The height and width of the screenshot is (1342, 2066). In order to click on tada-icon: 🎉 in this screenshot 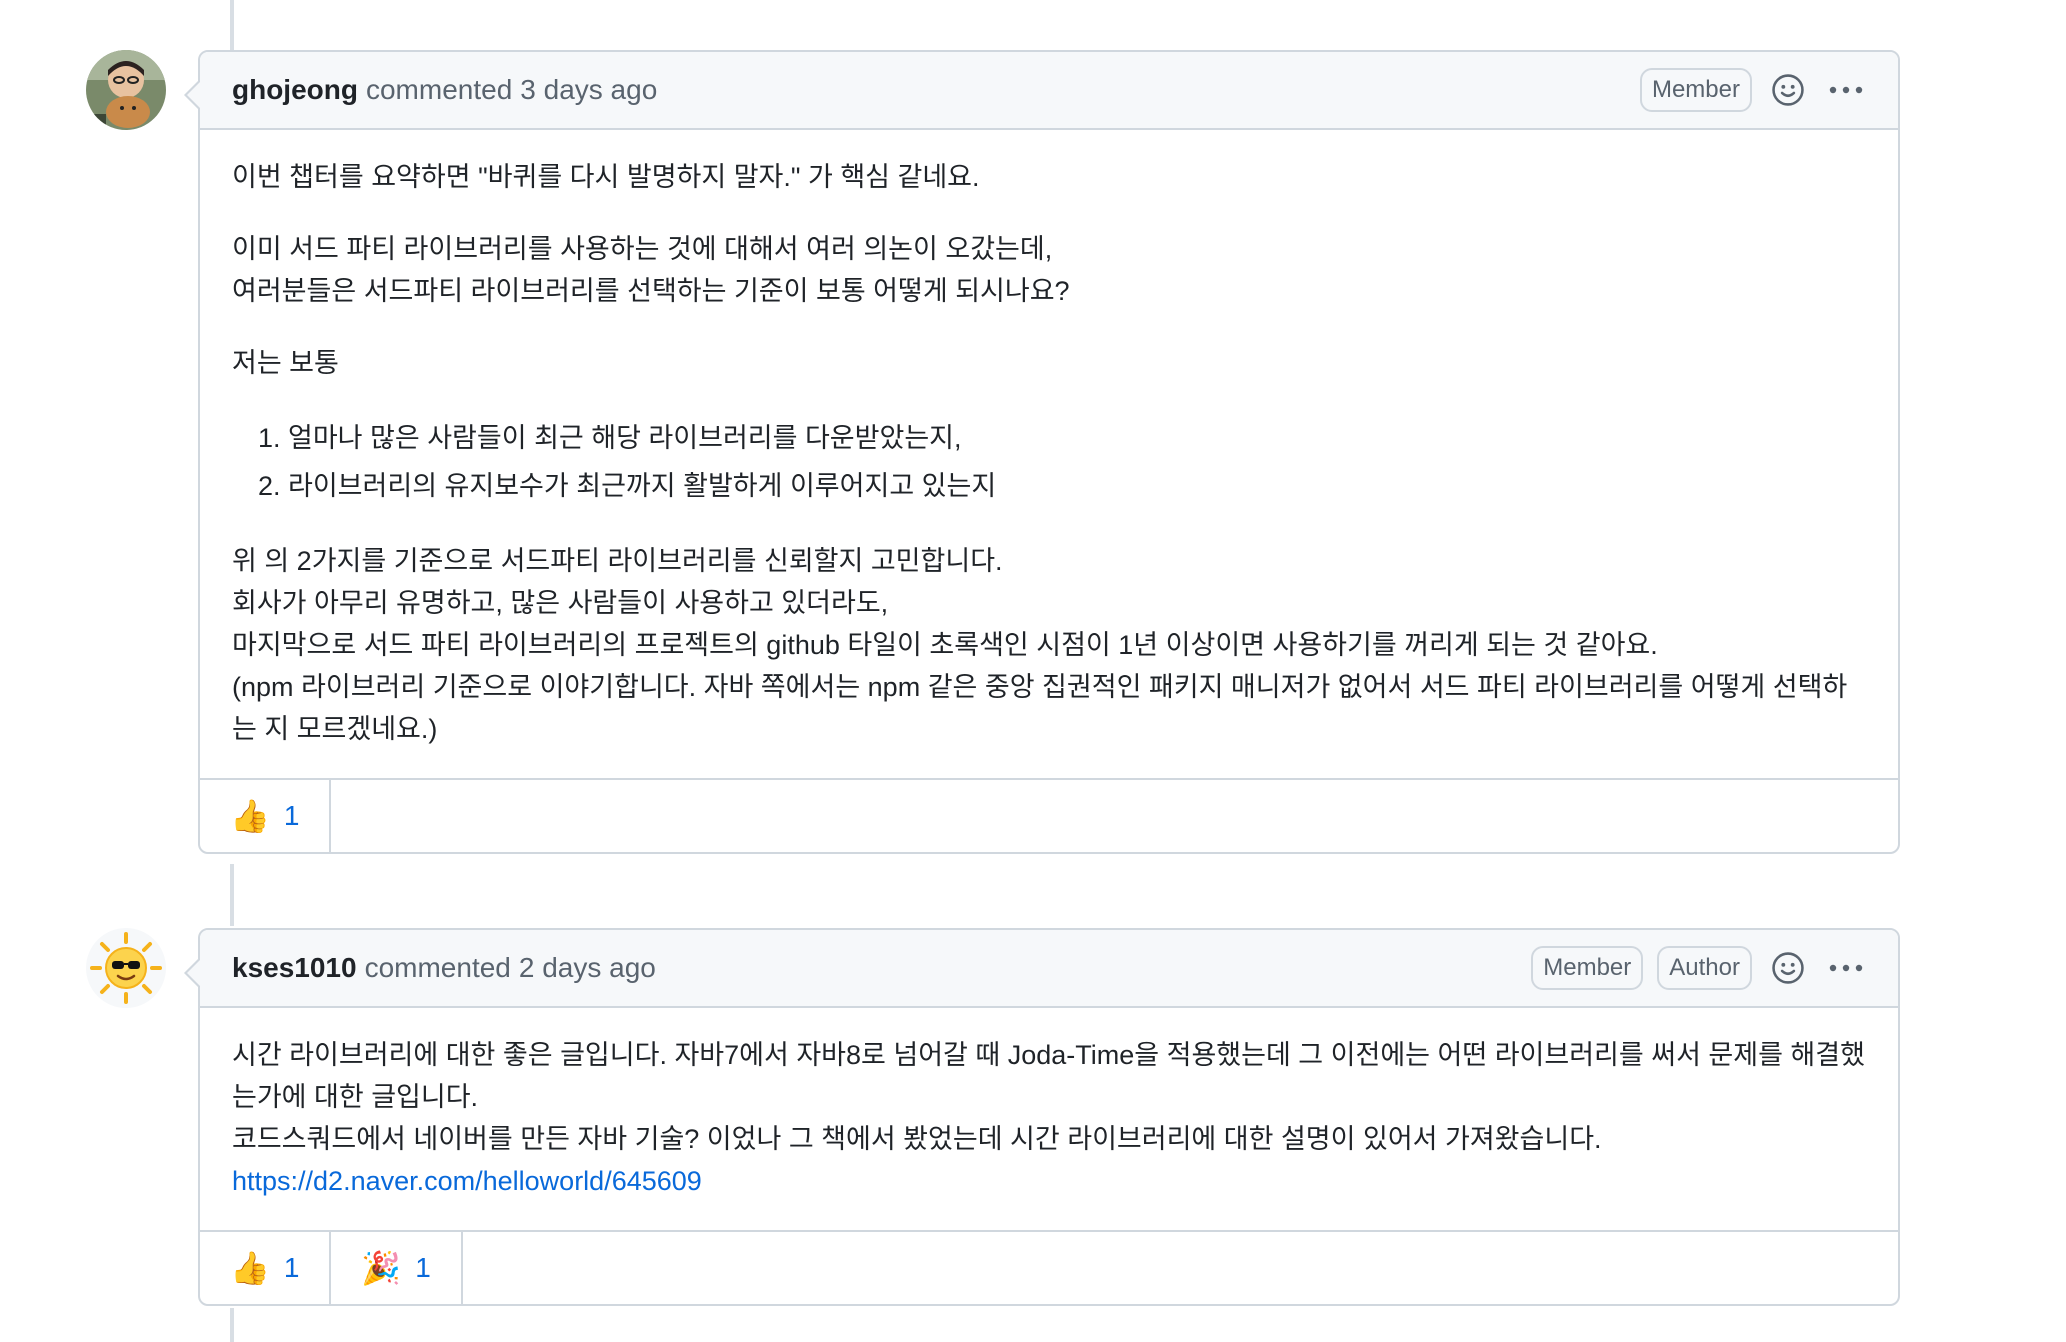, I will do `click(381, 1268)`.